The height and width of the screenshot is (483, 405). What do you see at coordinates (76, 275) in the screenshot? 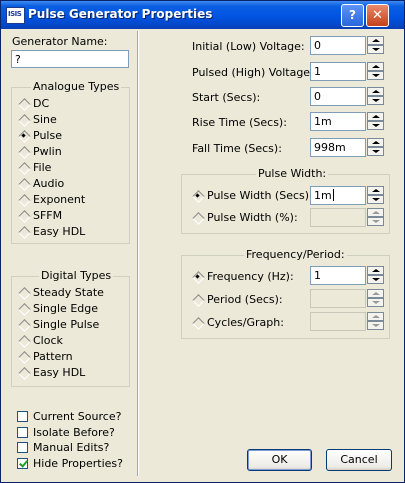
I see `digital-types-title: Digital Types` at bounding box center [76, 275].